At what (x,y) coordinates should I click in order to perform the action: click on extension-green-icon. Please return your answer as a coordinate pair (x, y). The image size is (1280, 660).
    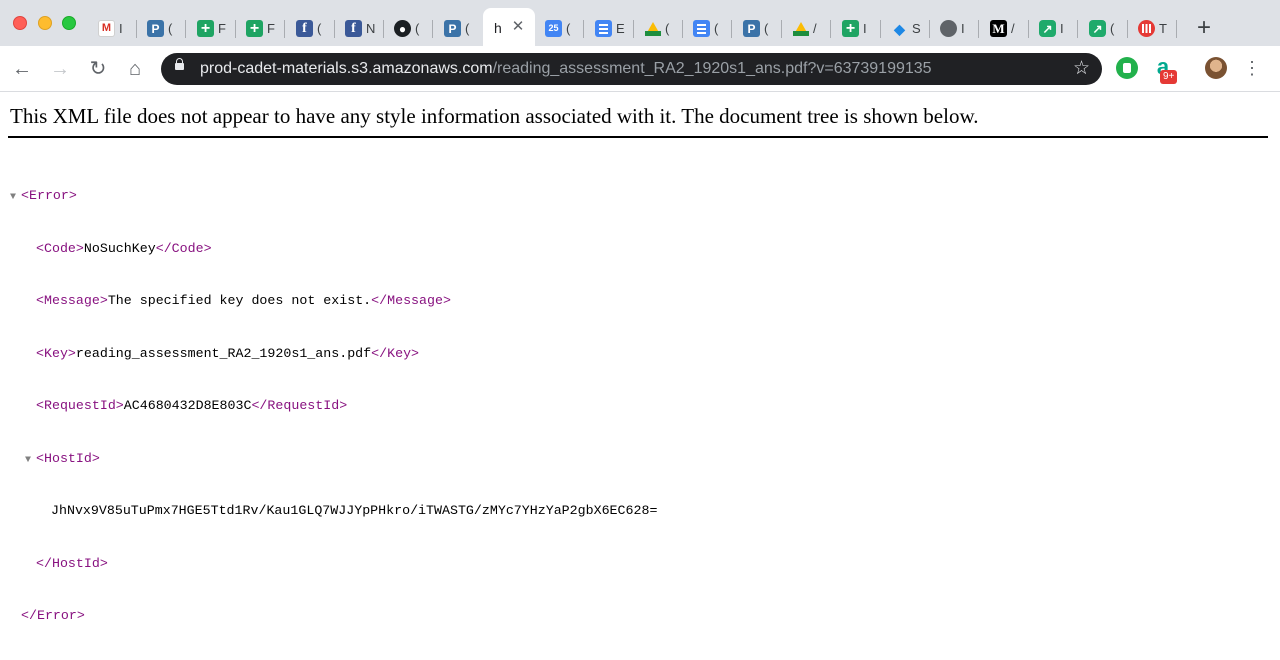
    Looking at the image, I should click on (1127, 68).